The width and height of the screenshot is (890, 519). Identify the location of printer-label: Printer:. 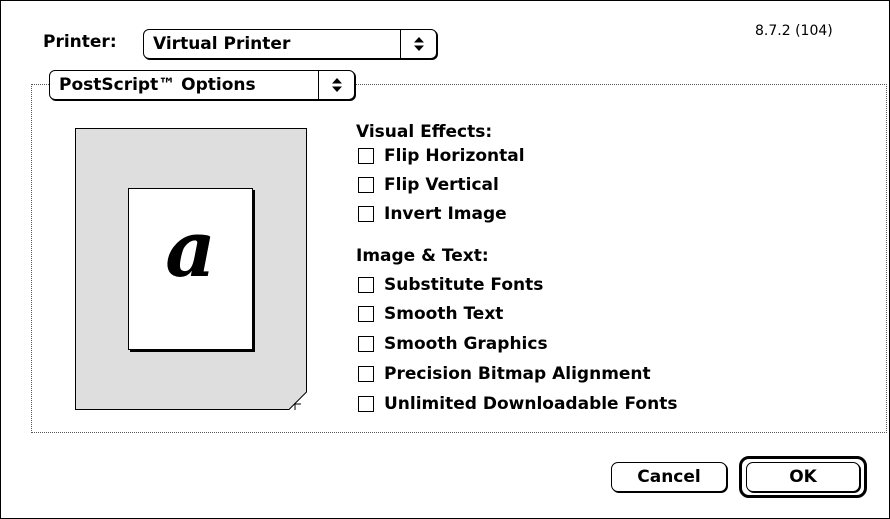
(80, 42).